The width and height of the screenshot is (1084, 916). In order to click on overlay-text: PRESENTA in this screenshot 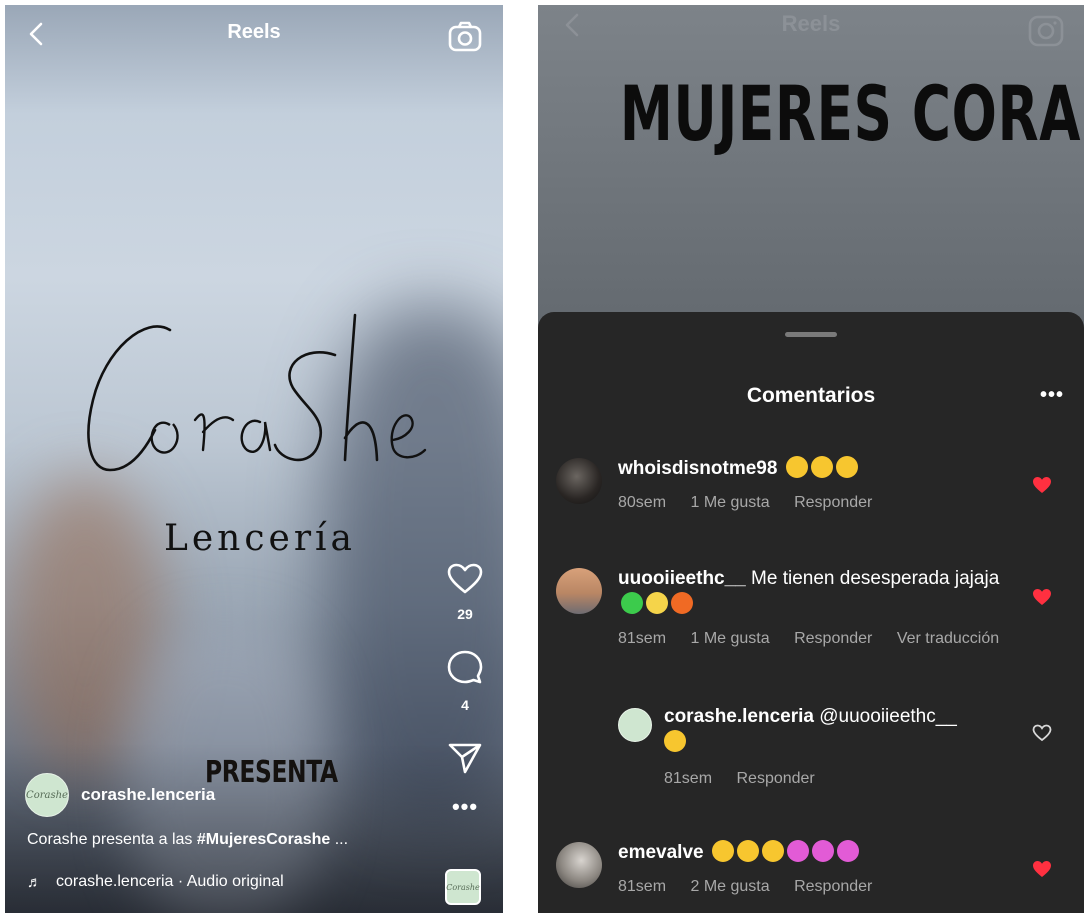, I will do `click(271, 772)`.